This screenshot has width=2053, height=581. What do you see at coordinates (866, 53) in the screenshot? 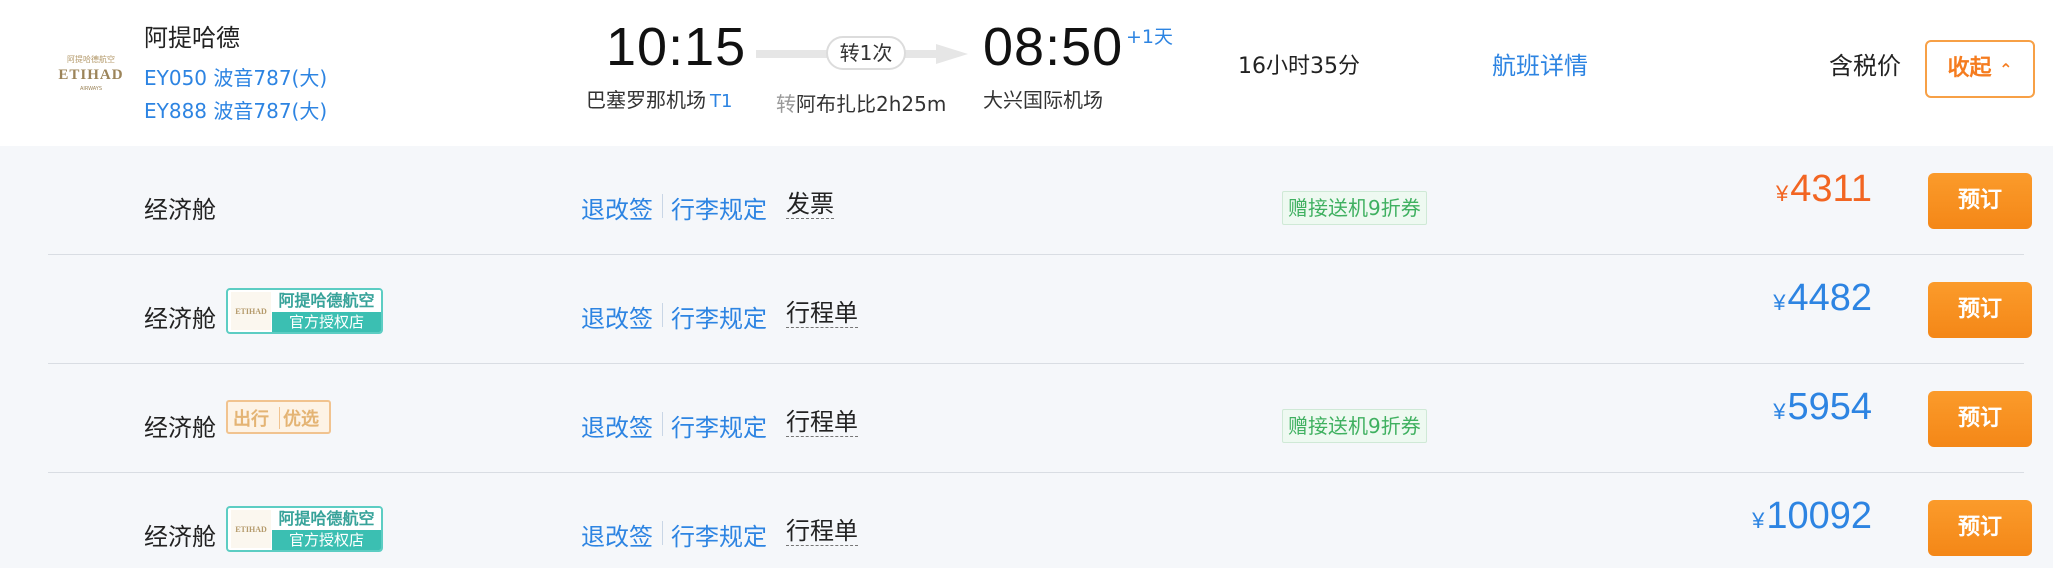
I see `transfer-count-badge: 转1次` at bounding box center [866, 53].